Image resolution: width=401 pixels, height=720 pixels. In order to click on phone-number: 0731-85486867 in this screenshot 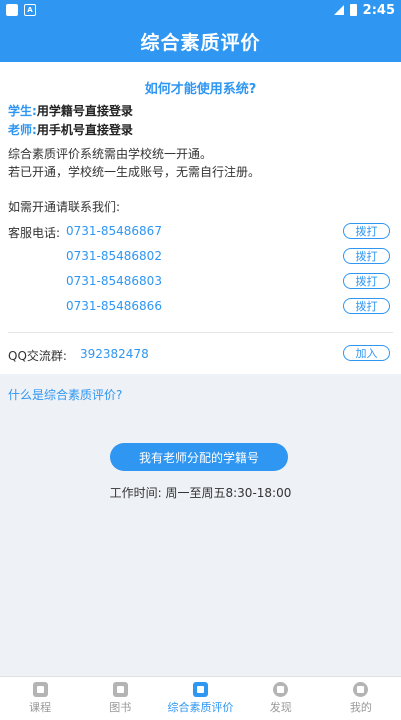, I will do `click(114, 231)`.